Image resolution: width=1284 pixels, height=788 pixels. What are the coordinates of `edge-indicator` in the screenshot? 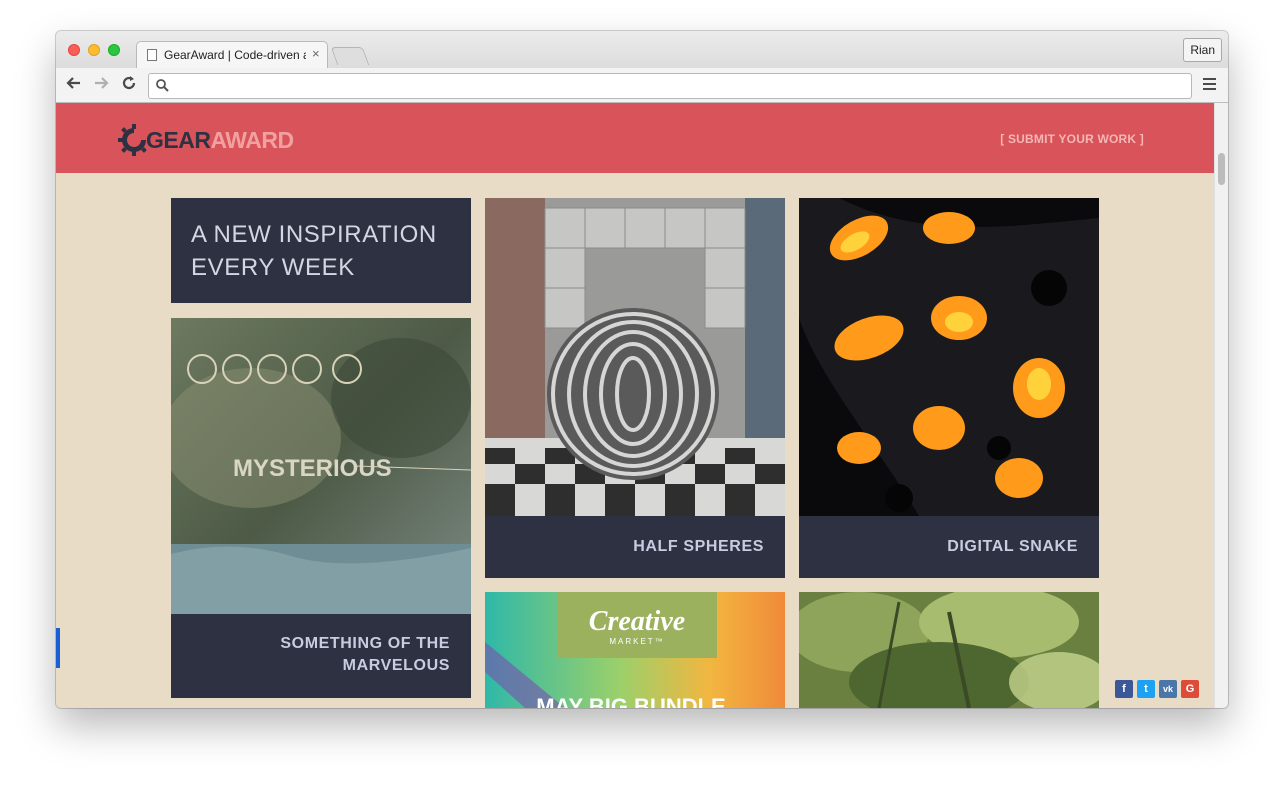 It's located at (58, 648).